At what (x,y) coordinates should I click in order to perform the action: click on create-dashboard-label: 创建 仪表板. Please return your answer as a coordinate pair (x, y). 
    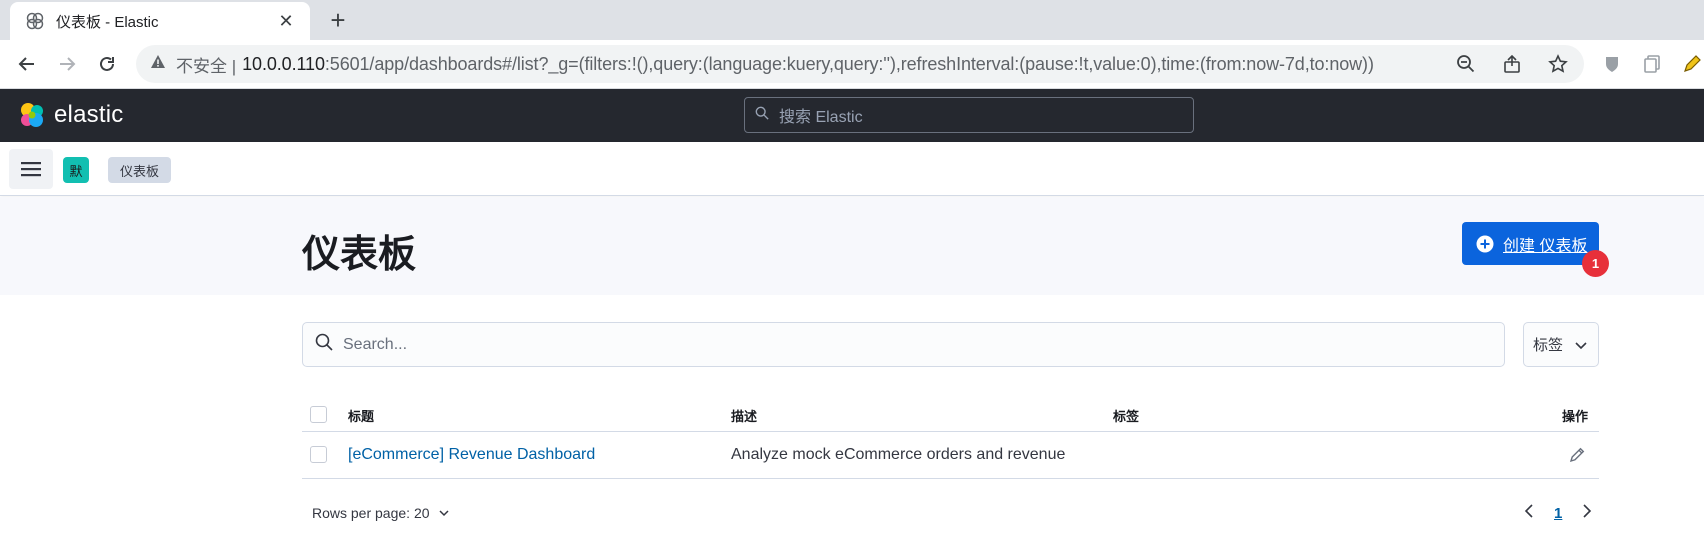
    Looking at the image, I should click on (1545, 246).